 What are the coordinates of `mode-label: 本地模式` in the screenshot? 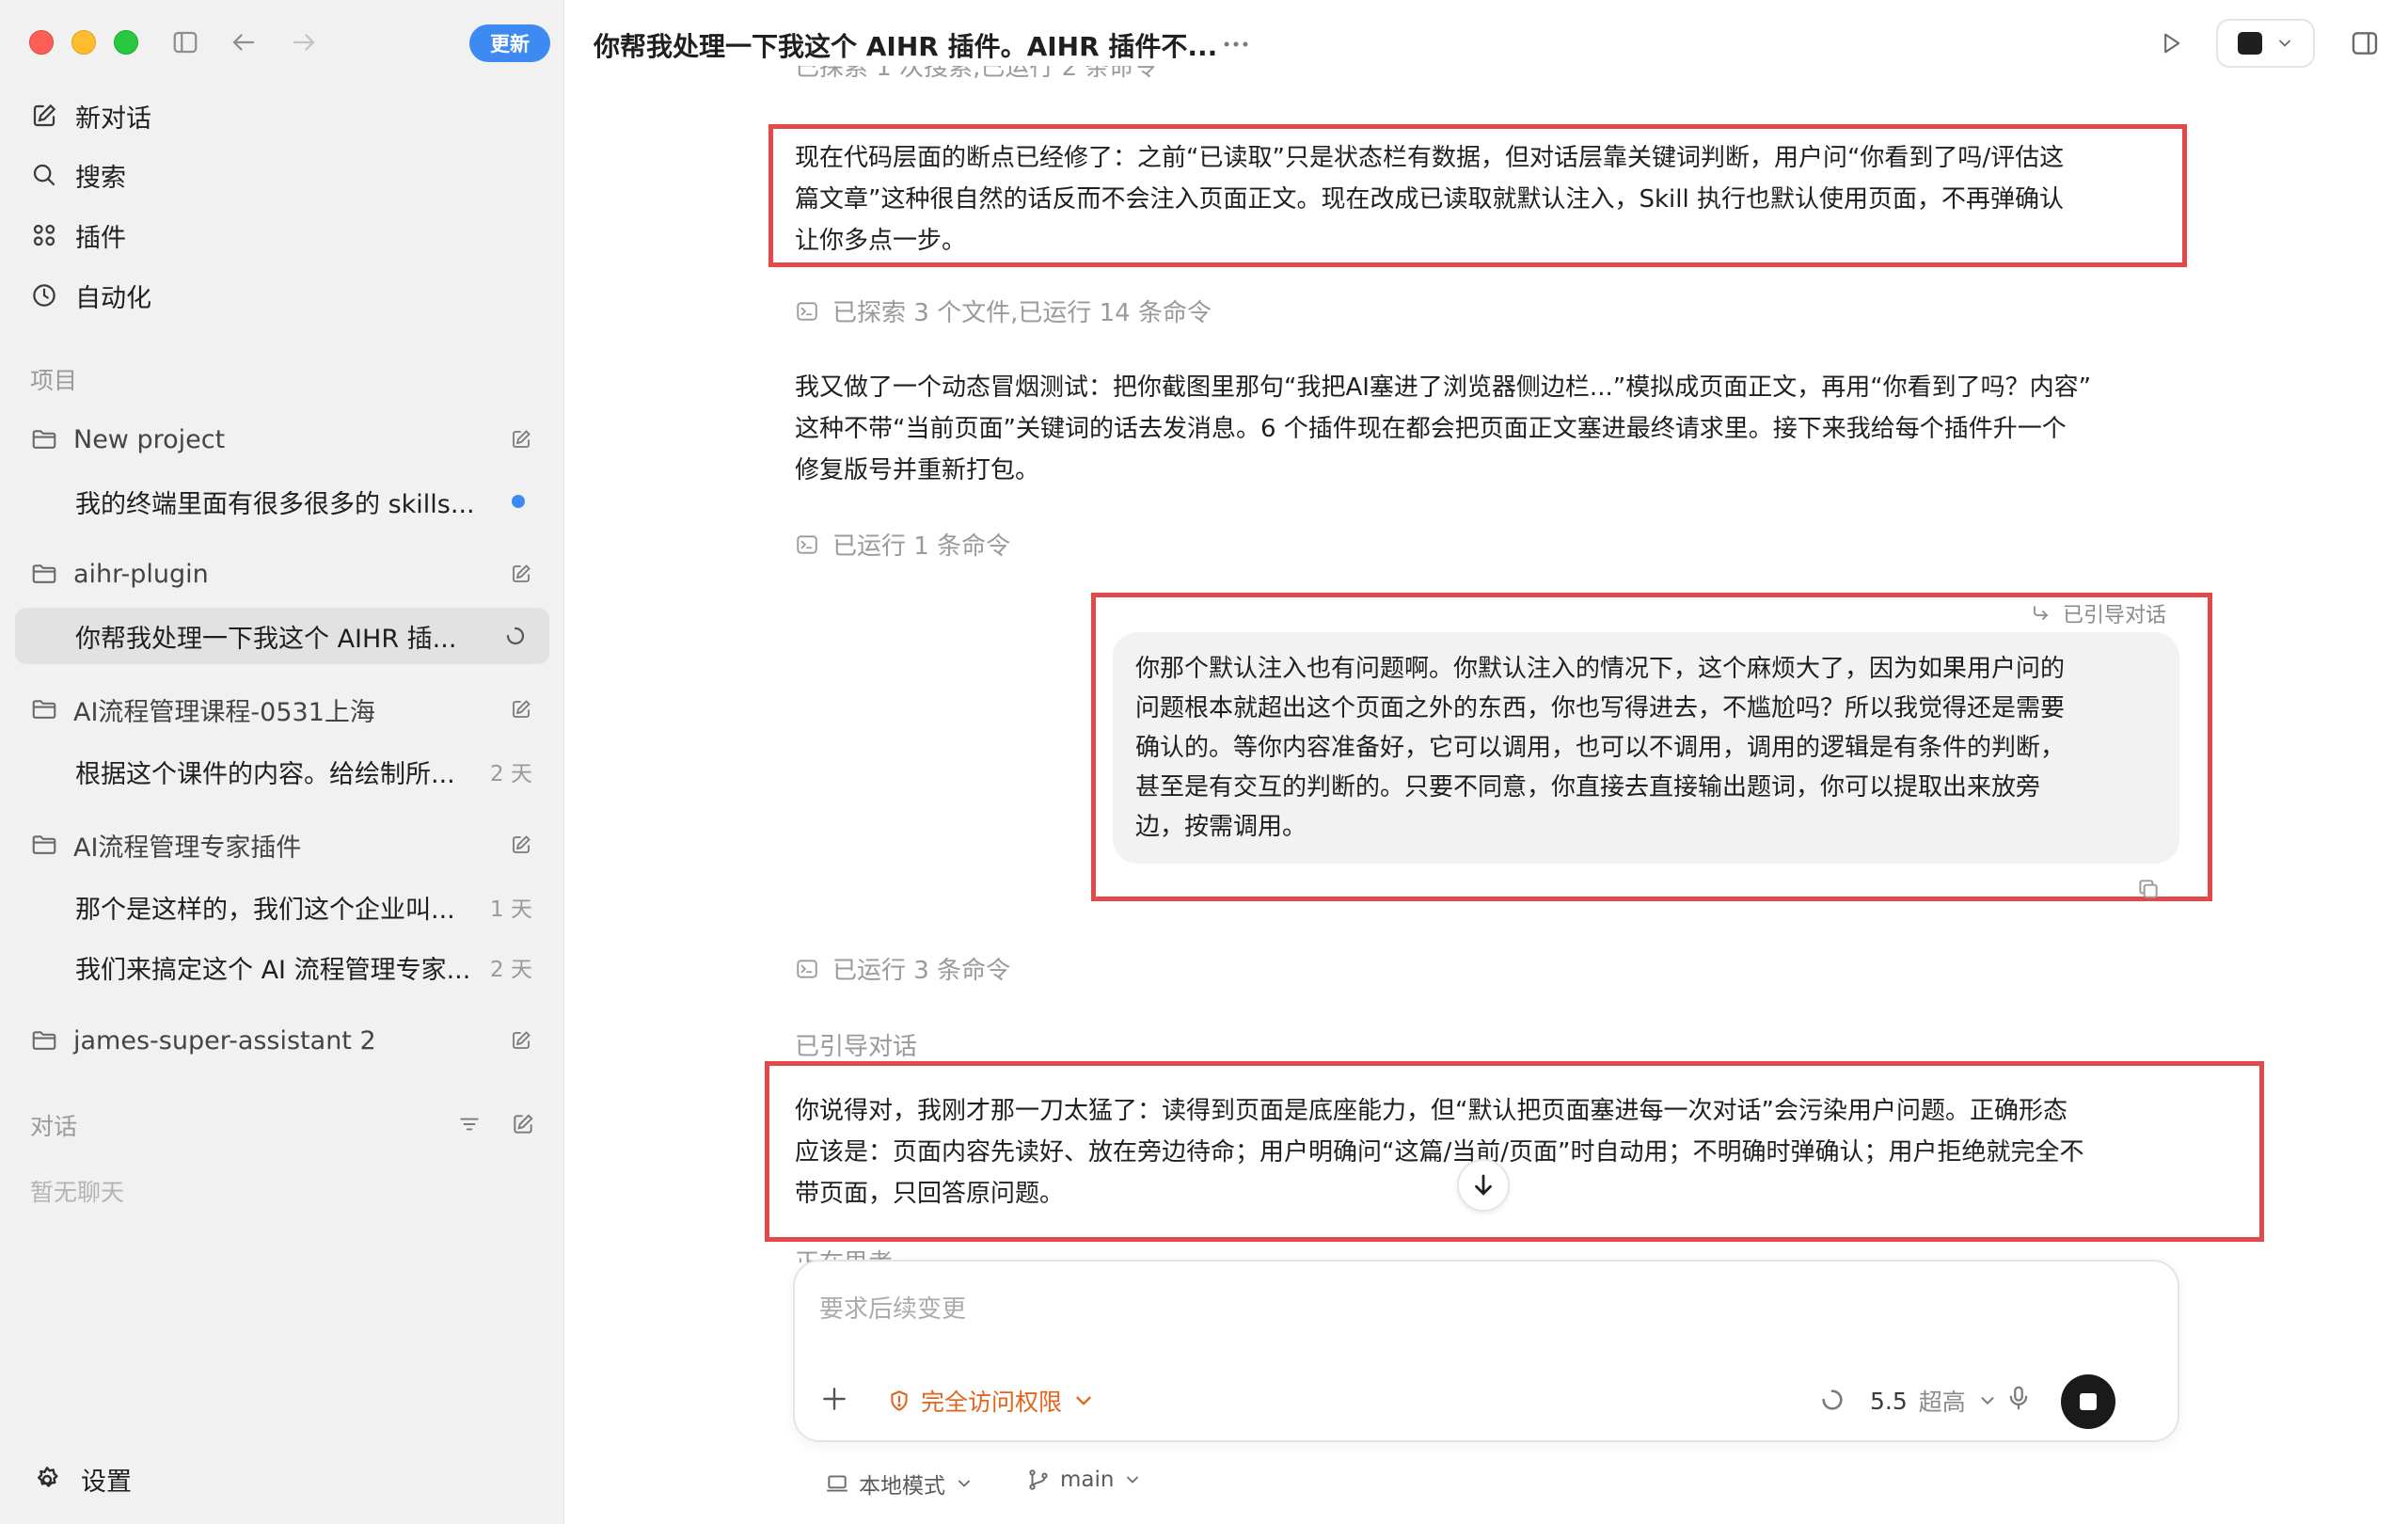 It's located at (902, 1487).